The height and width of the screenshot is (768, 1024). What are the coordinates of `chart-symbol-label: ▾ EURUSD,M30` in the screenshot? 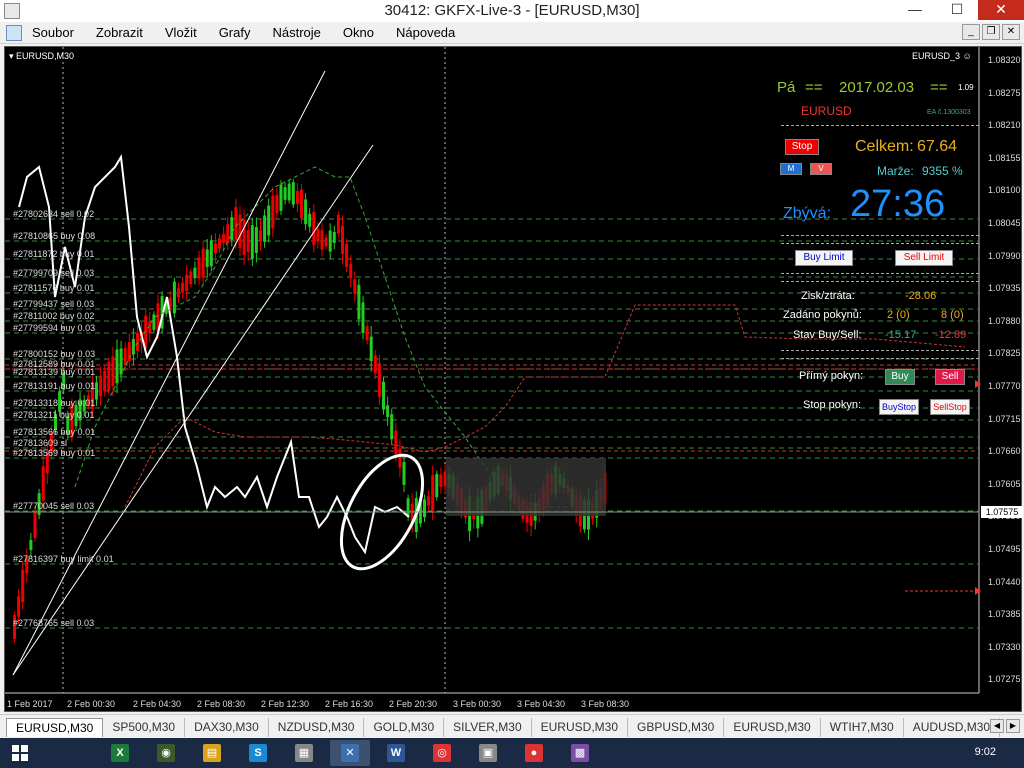 It's located at (41, 56).